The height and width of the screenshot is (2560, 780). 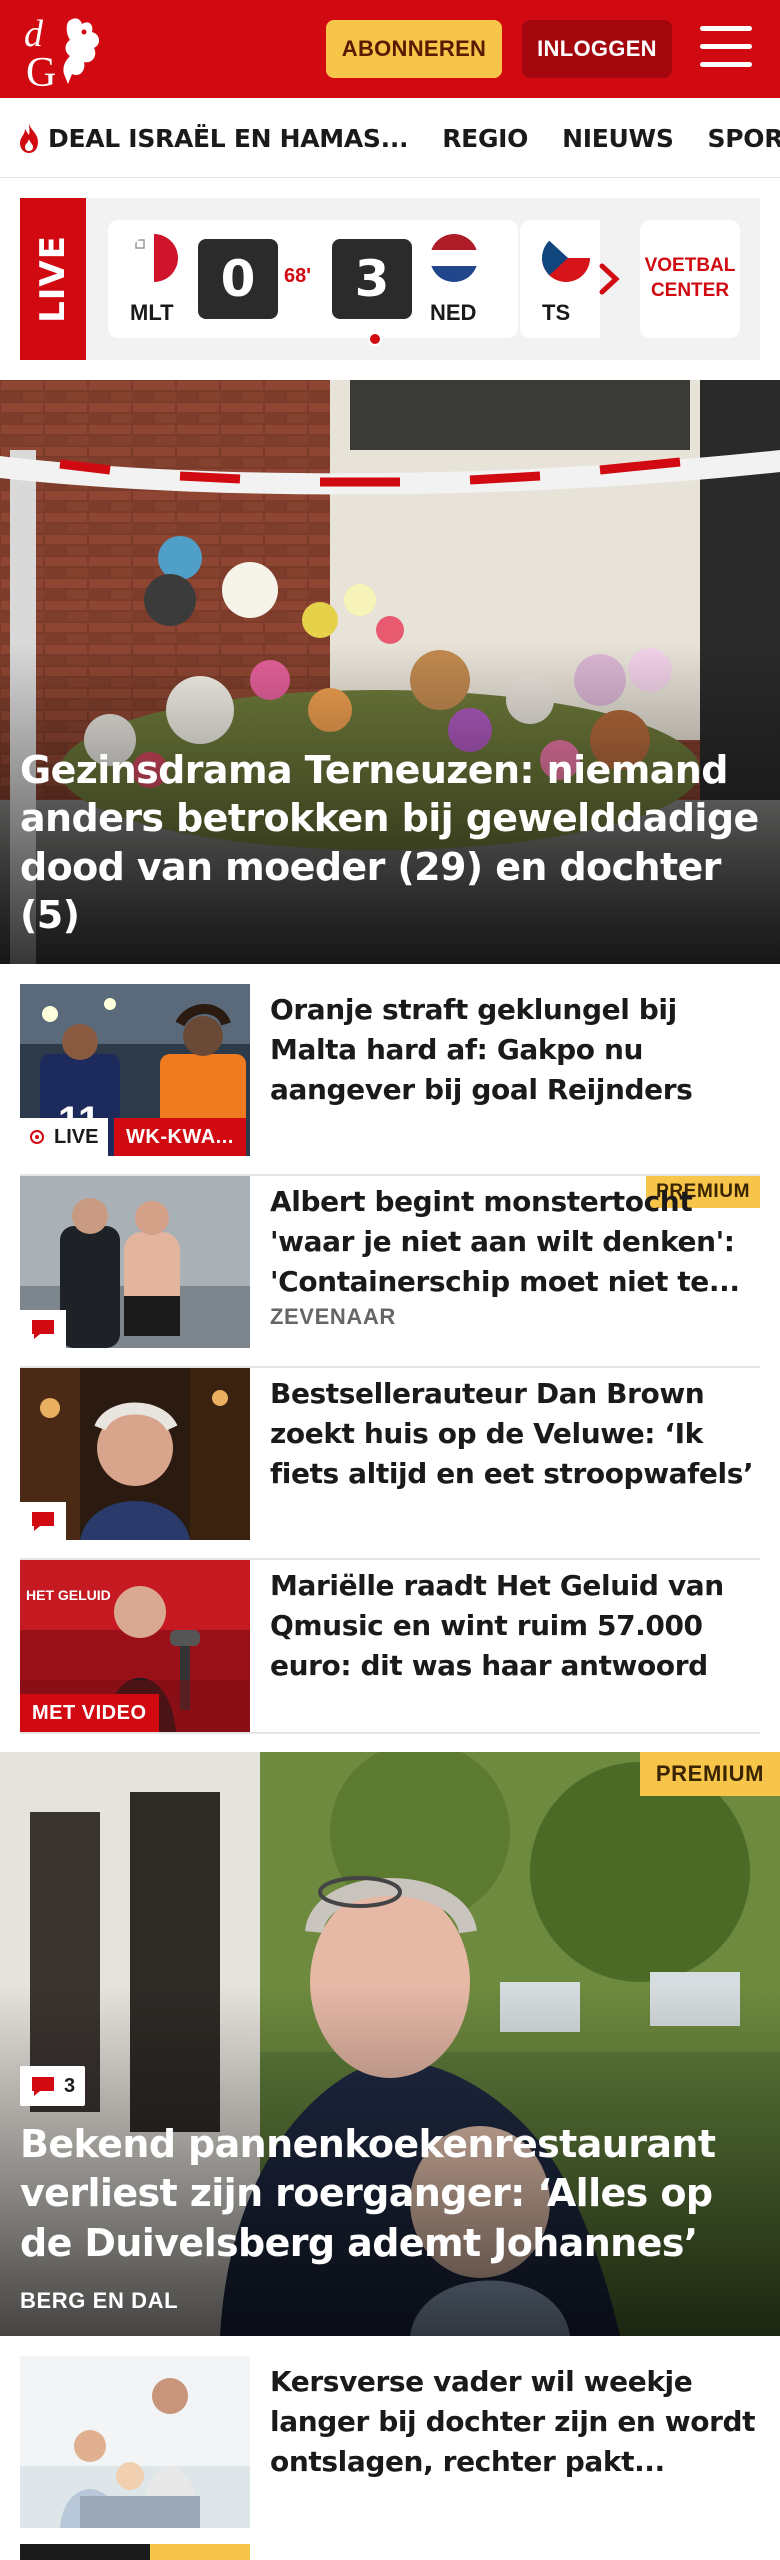 What do you see at coordinates (485, 138) in the screenshot?
I see `nav-item-regio: REGIO` at bounding box center [485, 138].